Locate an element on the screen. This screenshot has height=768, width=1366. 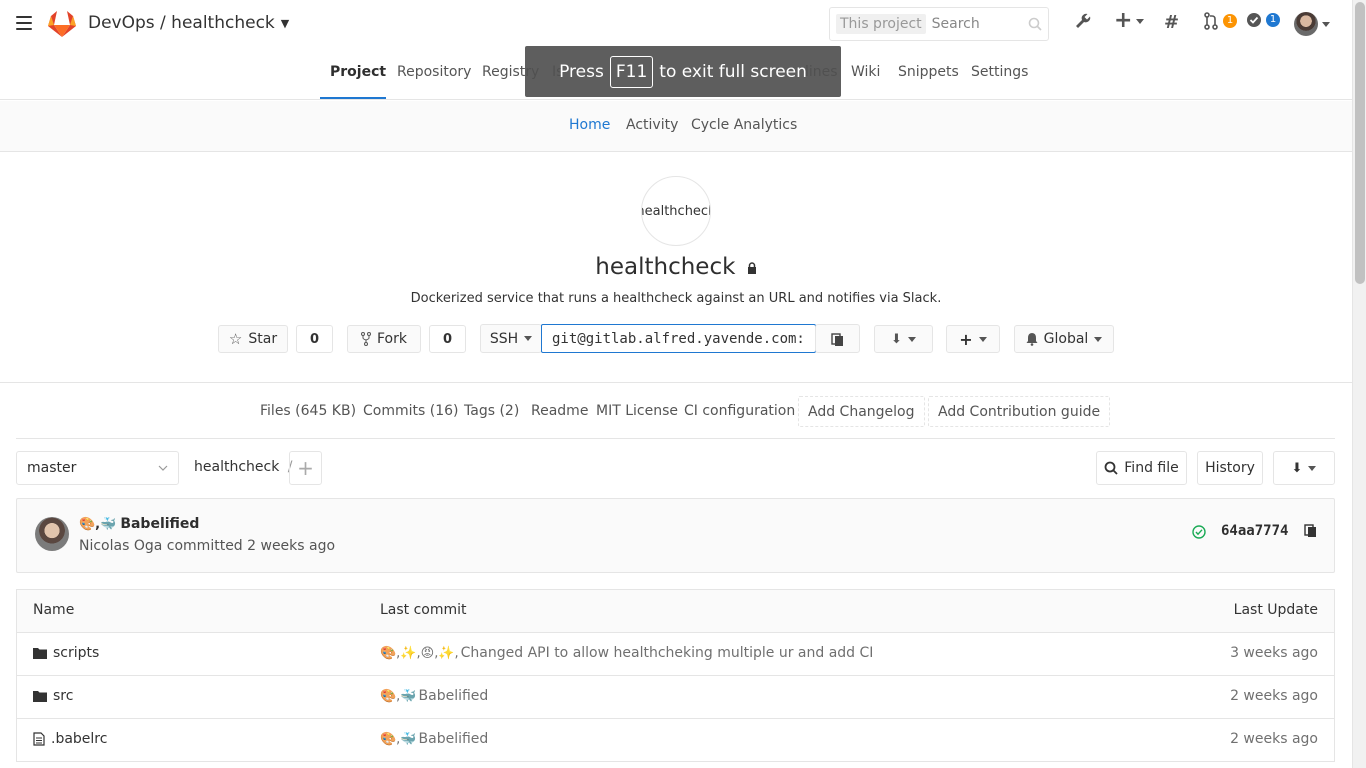
project-avatar: healthcheck is located at coordinates (676, 211).